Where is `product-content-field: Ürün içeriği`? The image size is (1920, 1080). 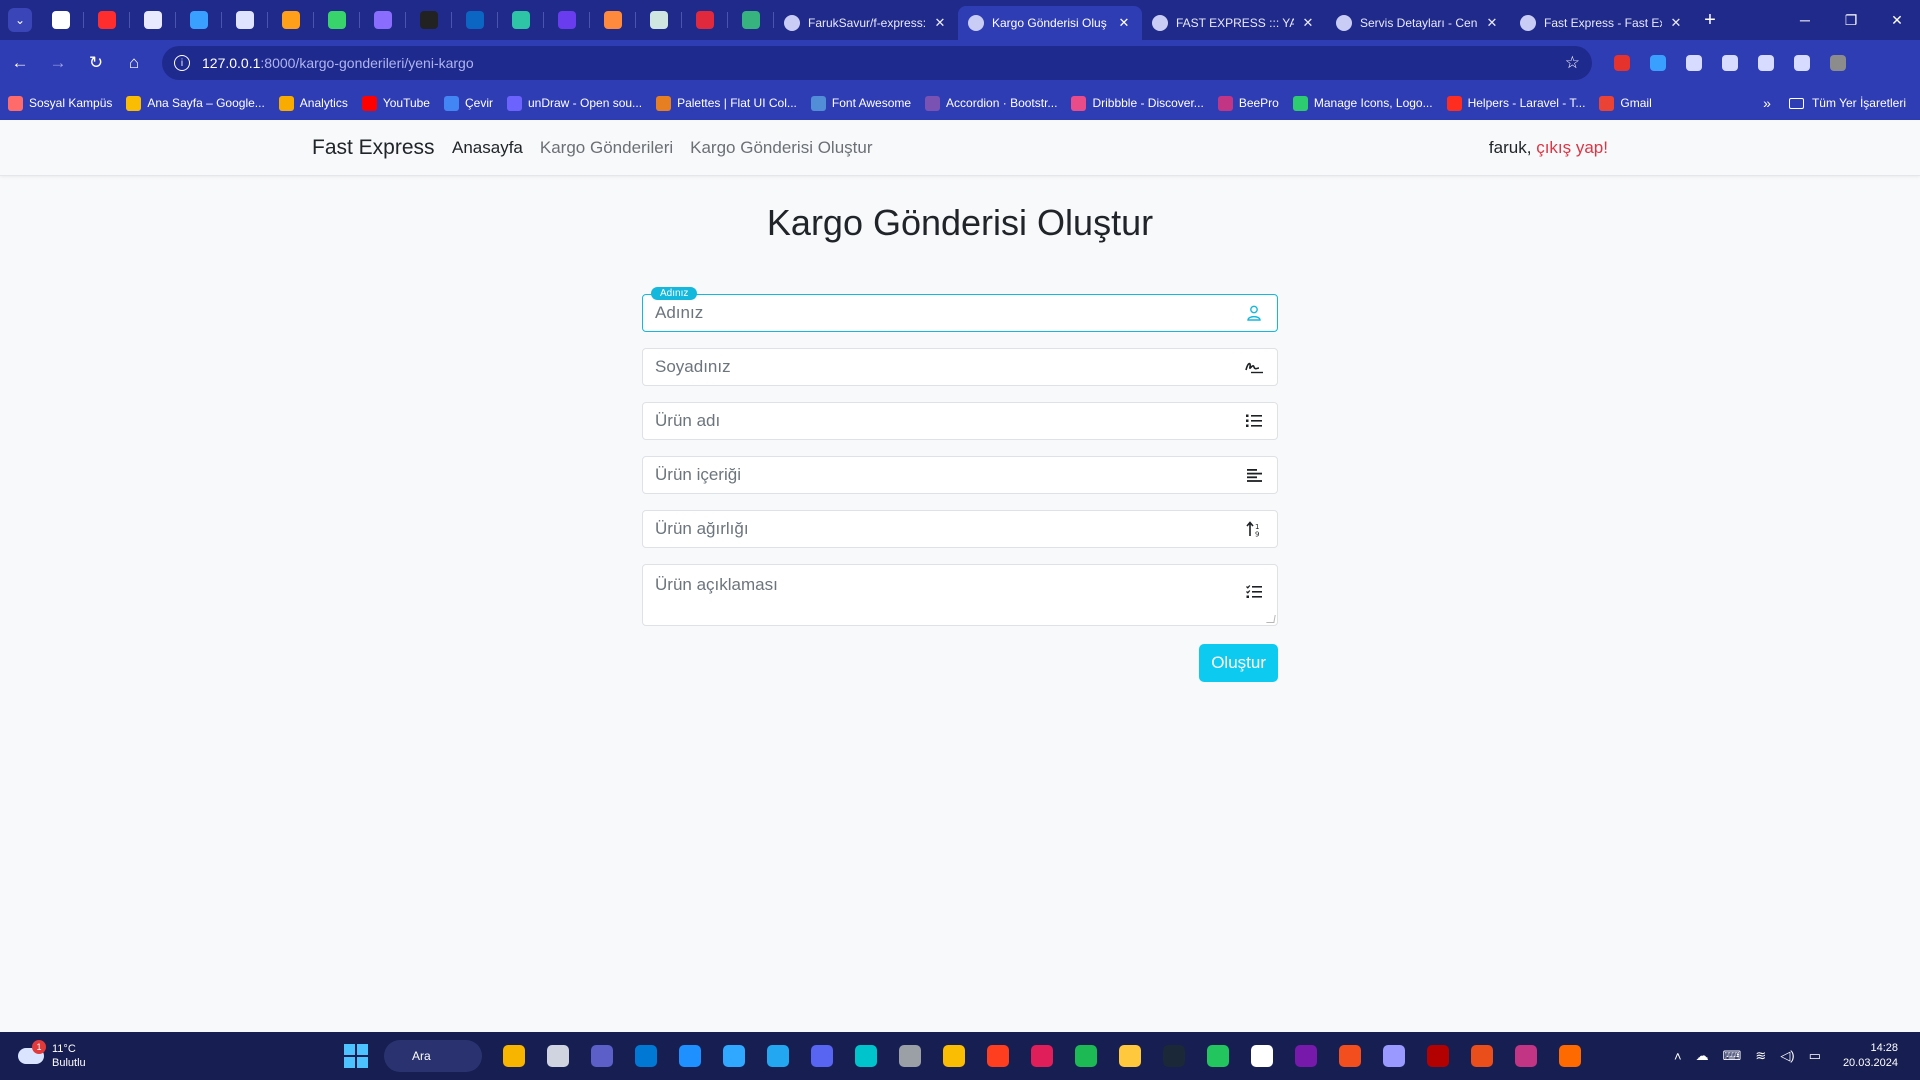
product-content-field: Ürün içeriği is located at coordinates (960, 475).